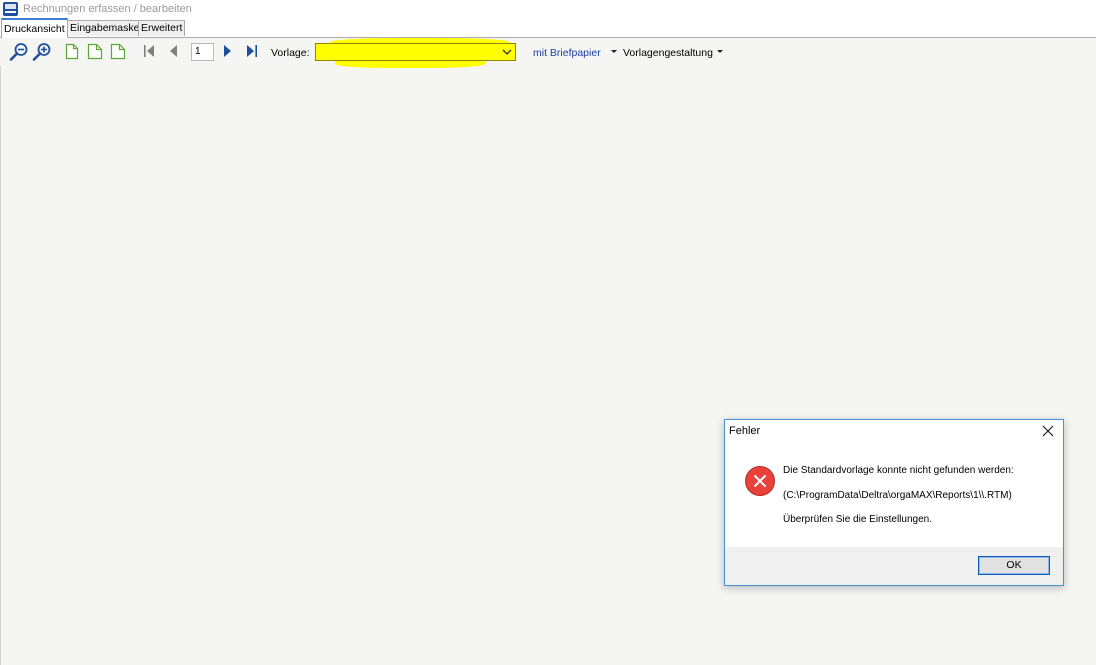  What do you see at coordinates (290, 53) in the screenshot?
I see `vorlage-label: Vorlage:` at bounding box center [290, 53].